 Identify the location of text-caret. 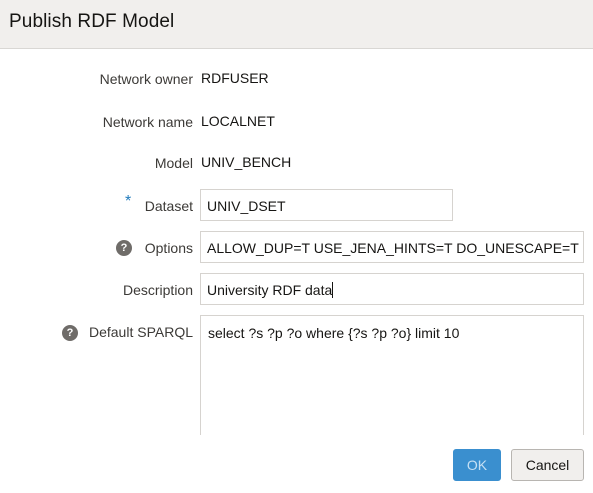
(333, 290).